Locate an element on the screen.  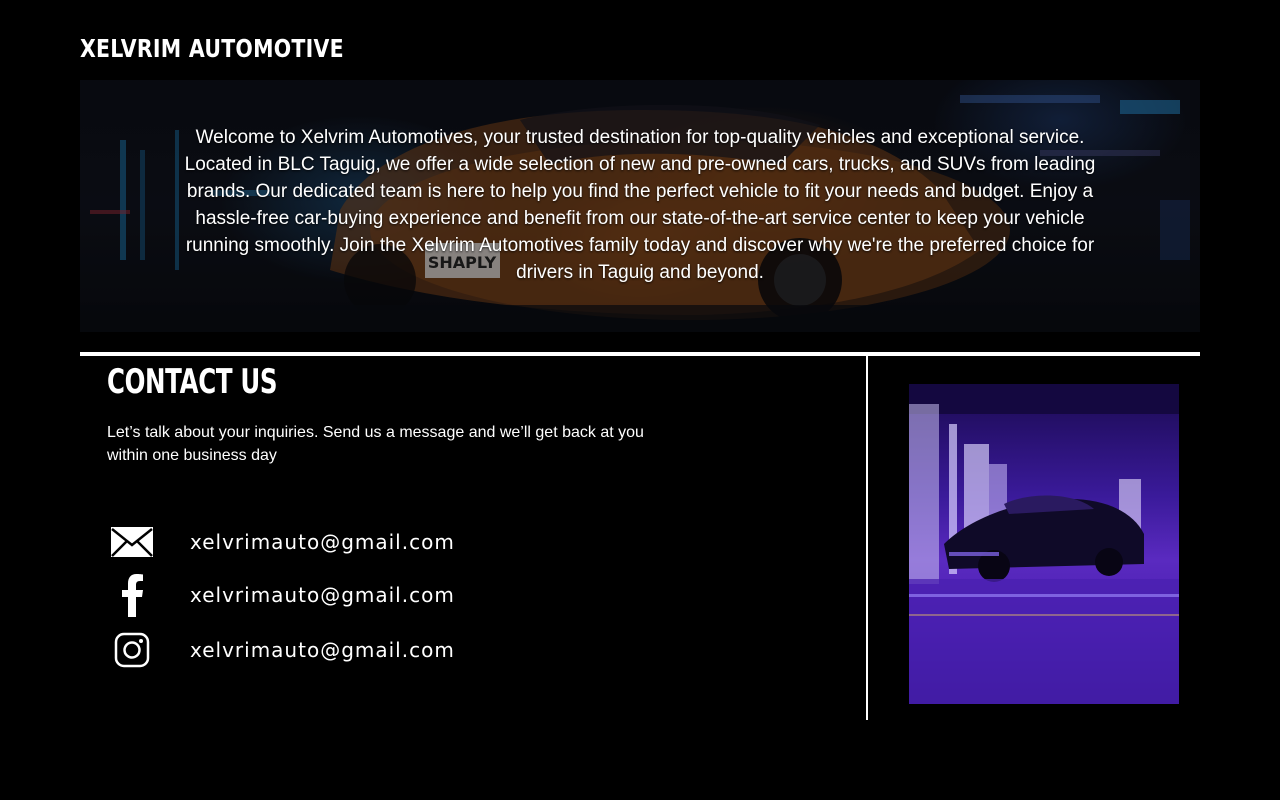
site-logo-text: XELVRIM AUTOMOTIVE is located at coordinates (212, 48).